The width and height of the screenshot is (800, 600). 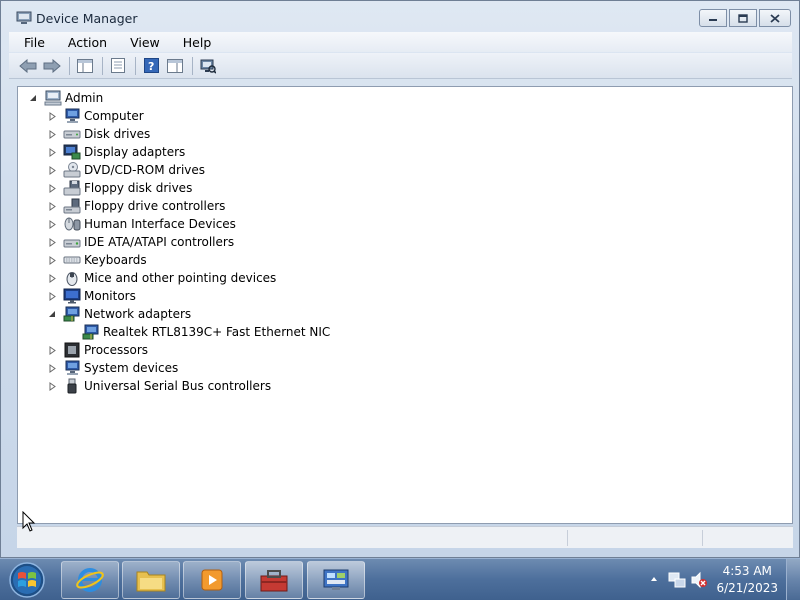 I want to click on tree-item-keyboards: Keyboards, so click(x=97, y=260).